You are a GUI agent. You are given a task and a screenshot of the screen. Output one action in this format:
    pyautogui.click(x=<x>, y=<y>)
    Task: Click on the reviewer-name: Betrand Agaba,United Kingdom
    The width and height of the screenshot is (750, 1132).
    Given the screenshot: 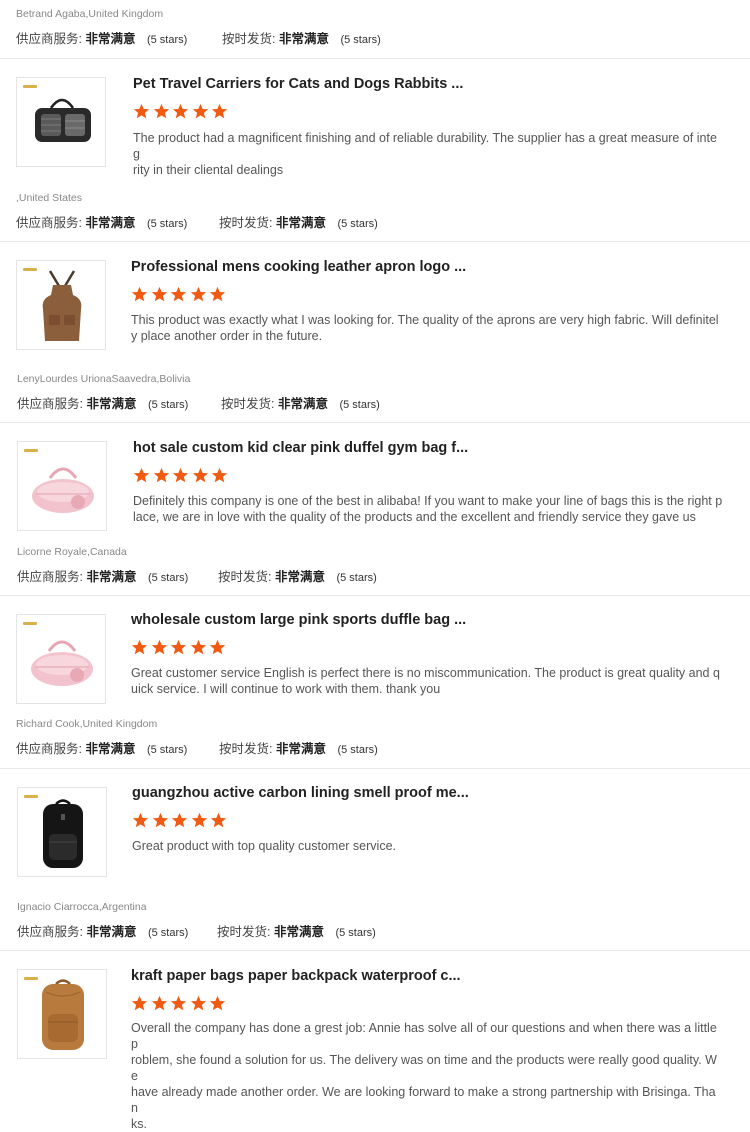 What is the action you would take?
    pyautogui.click(x=90, y=14)
    